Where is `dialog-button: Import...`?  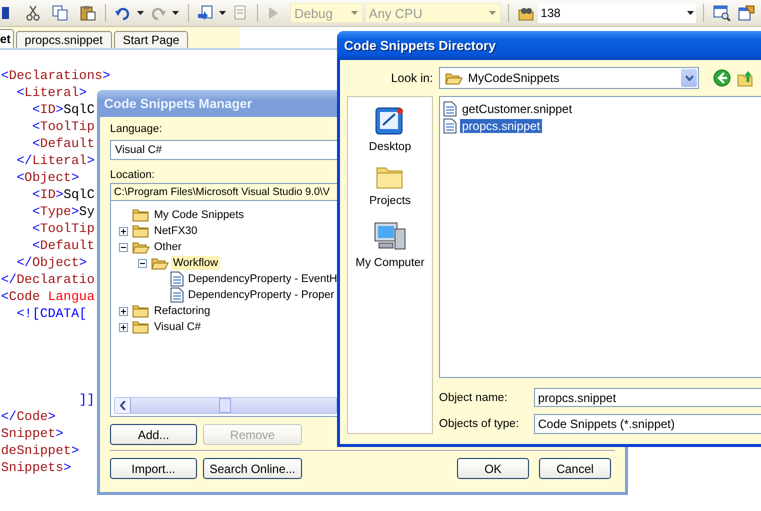
dialog-button: Import... is located at coordinates (153, 468).